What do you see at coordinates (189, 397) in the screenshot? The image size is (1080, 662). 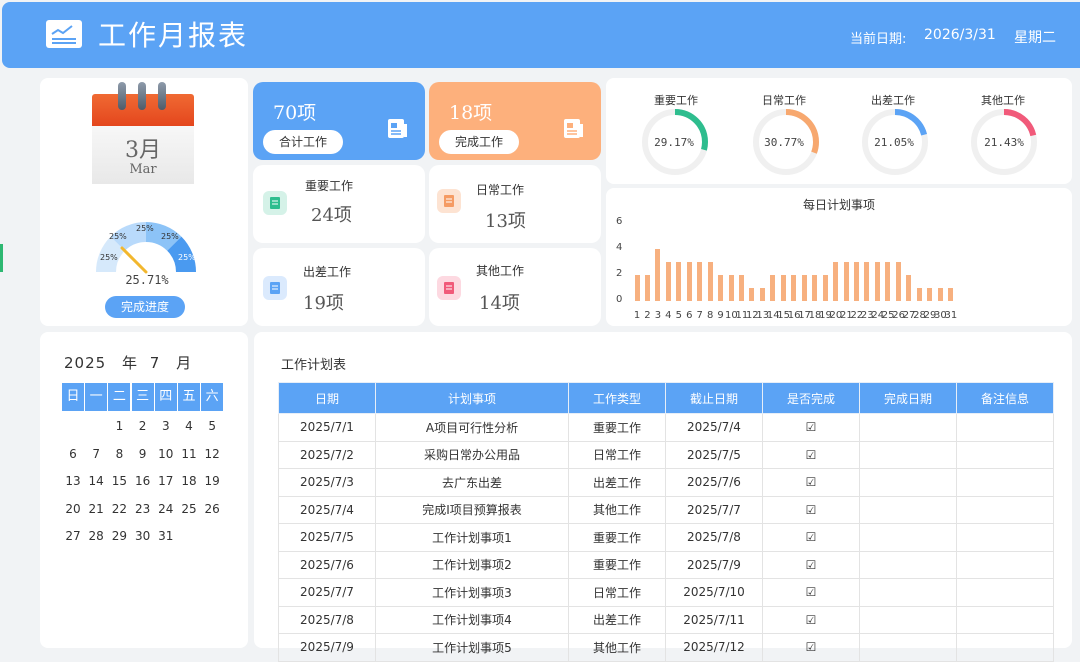 I see `weekday-header: 五` at bounding box center [189, 397].